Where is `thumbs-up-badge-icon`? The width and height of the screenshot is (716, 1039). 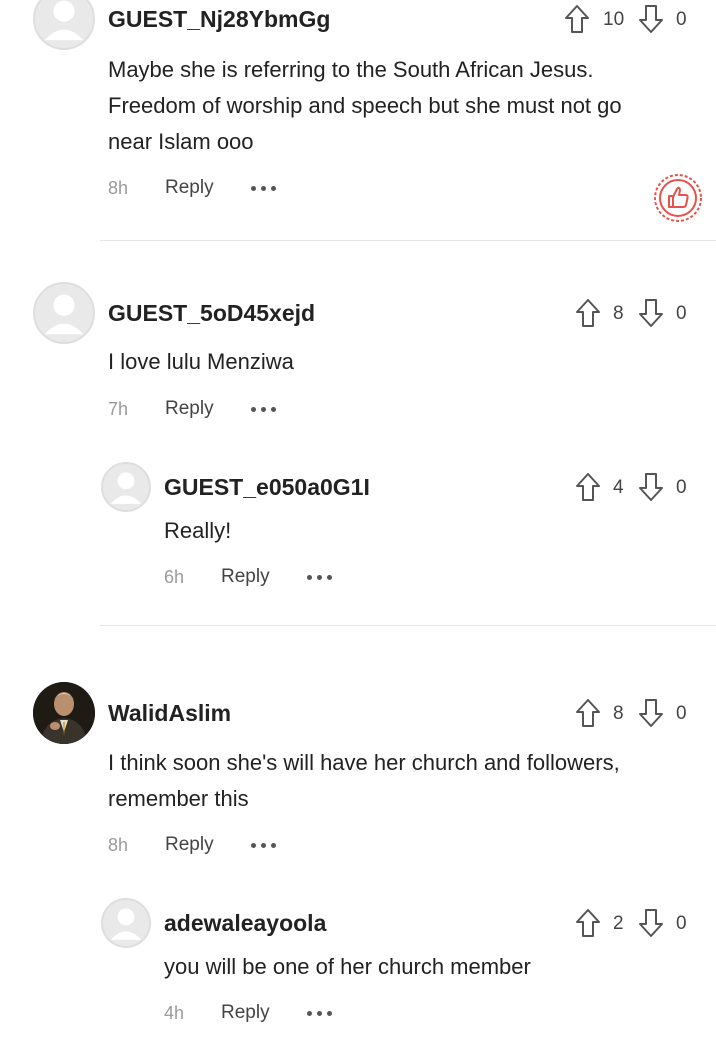 thumbs-up-badge-icon is located at coordinates (678, 198).